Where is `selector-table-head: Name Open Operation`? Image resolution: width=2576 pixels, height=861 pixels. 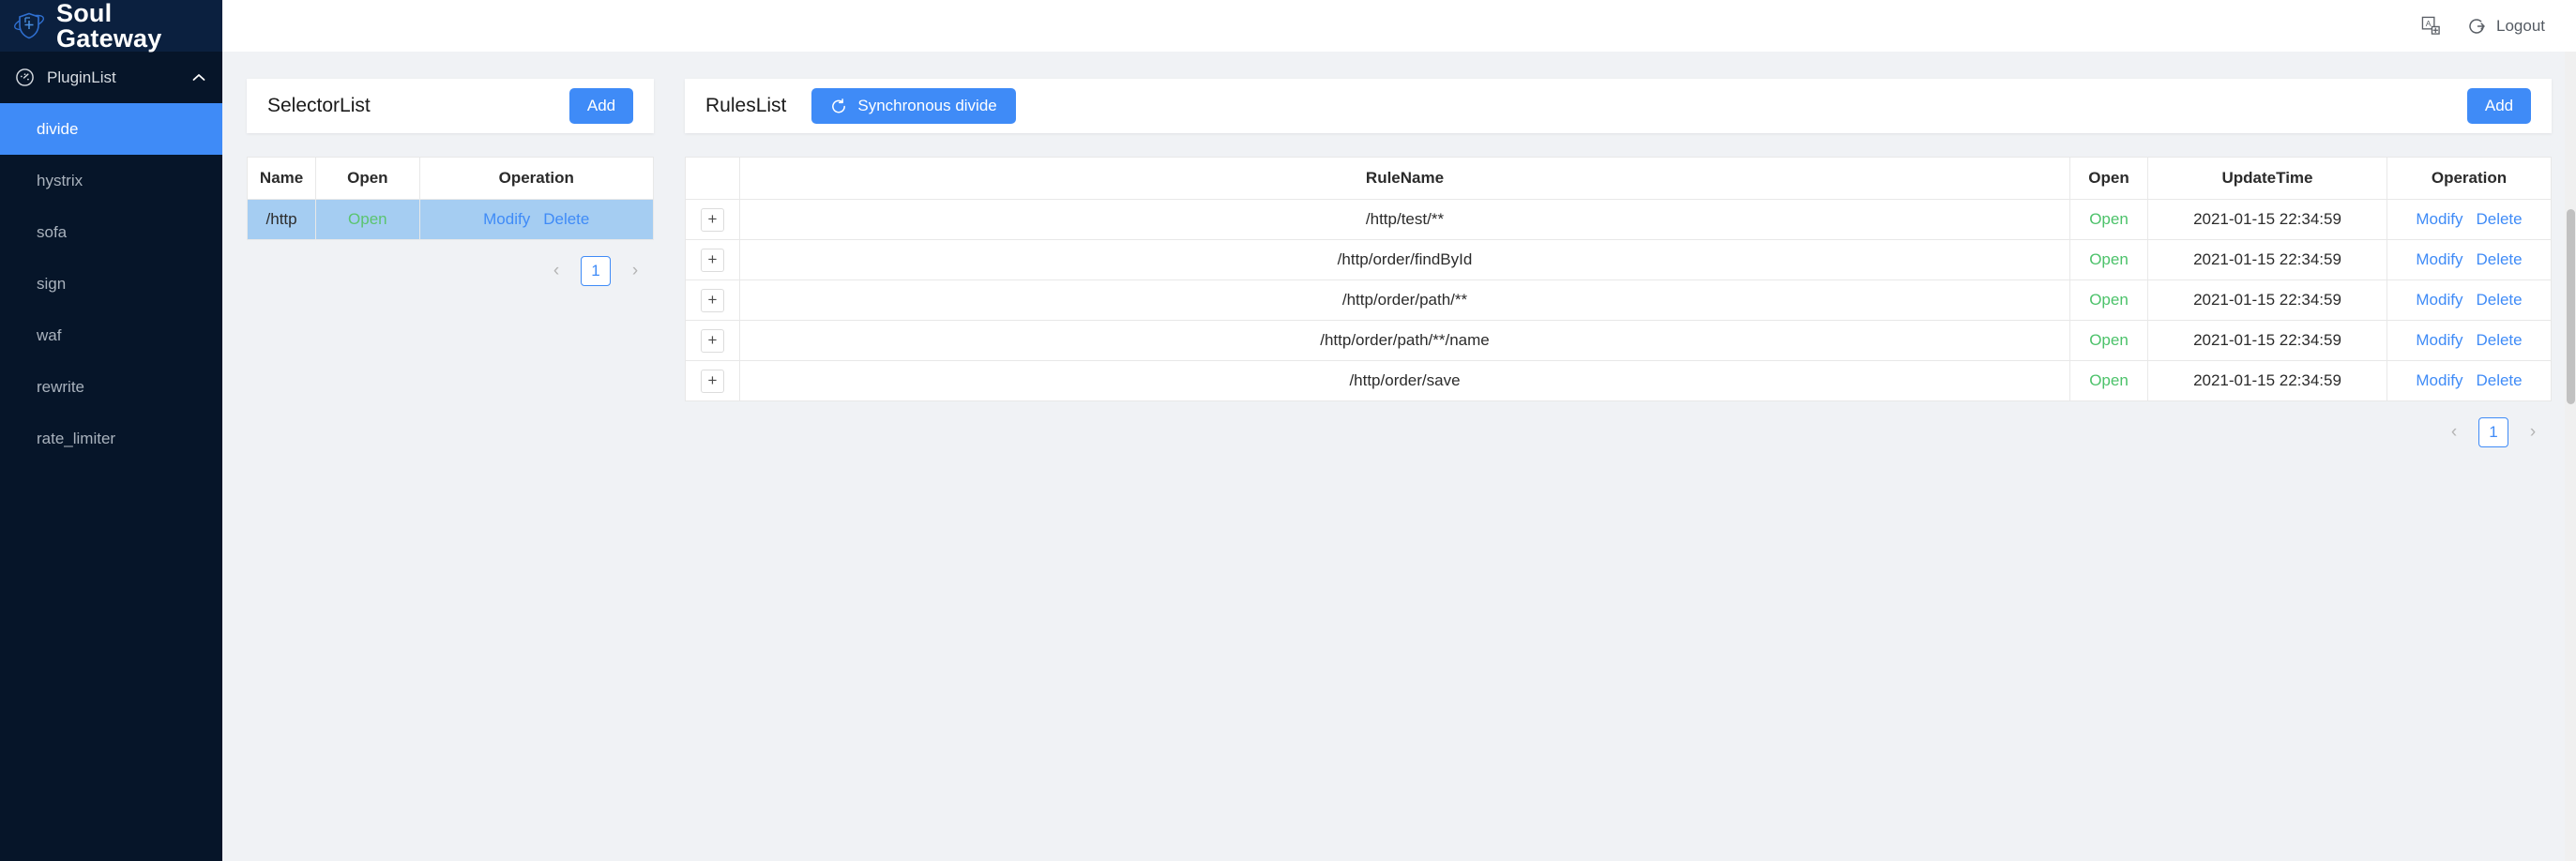 selector-table-head: Name Open Operation is located at coordinates (450, 178).